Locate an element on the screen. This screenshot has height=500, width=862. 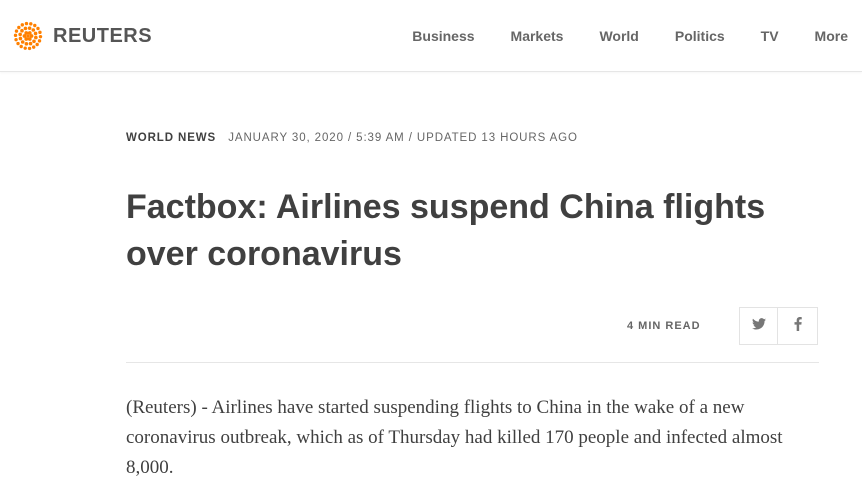
nav-item-more: More is located at coordinates (831, 36).